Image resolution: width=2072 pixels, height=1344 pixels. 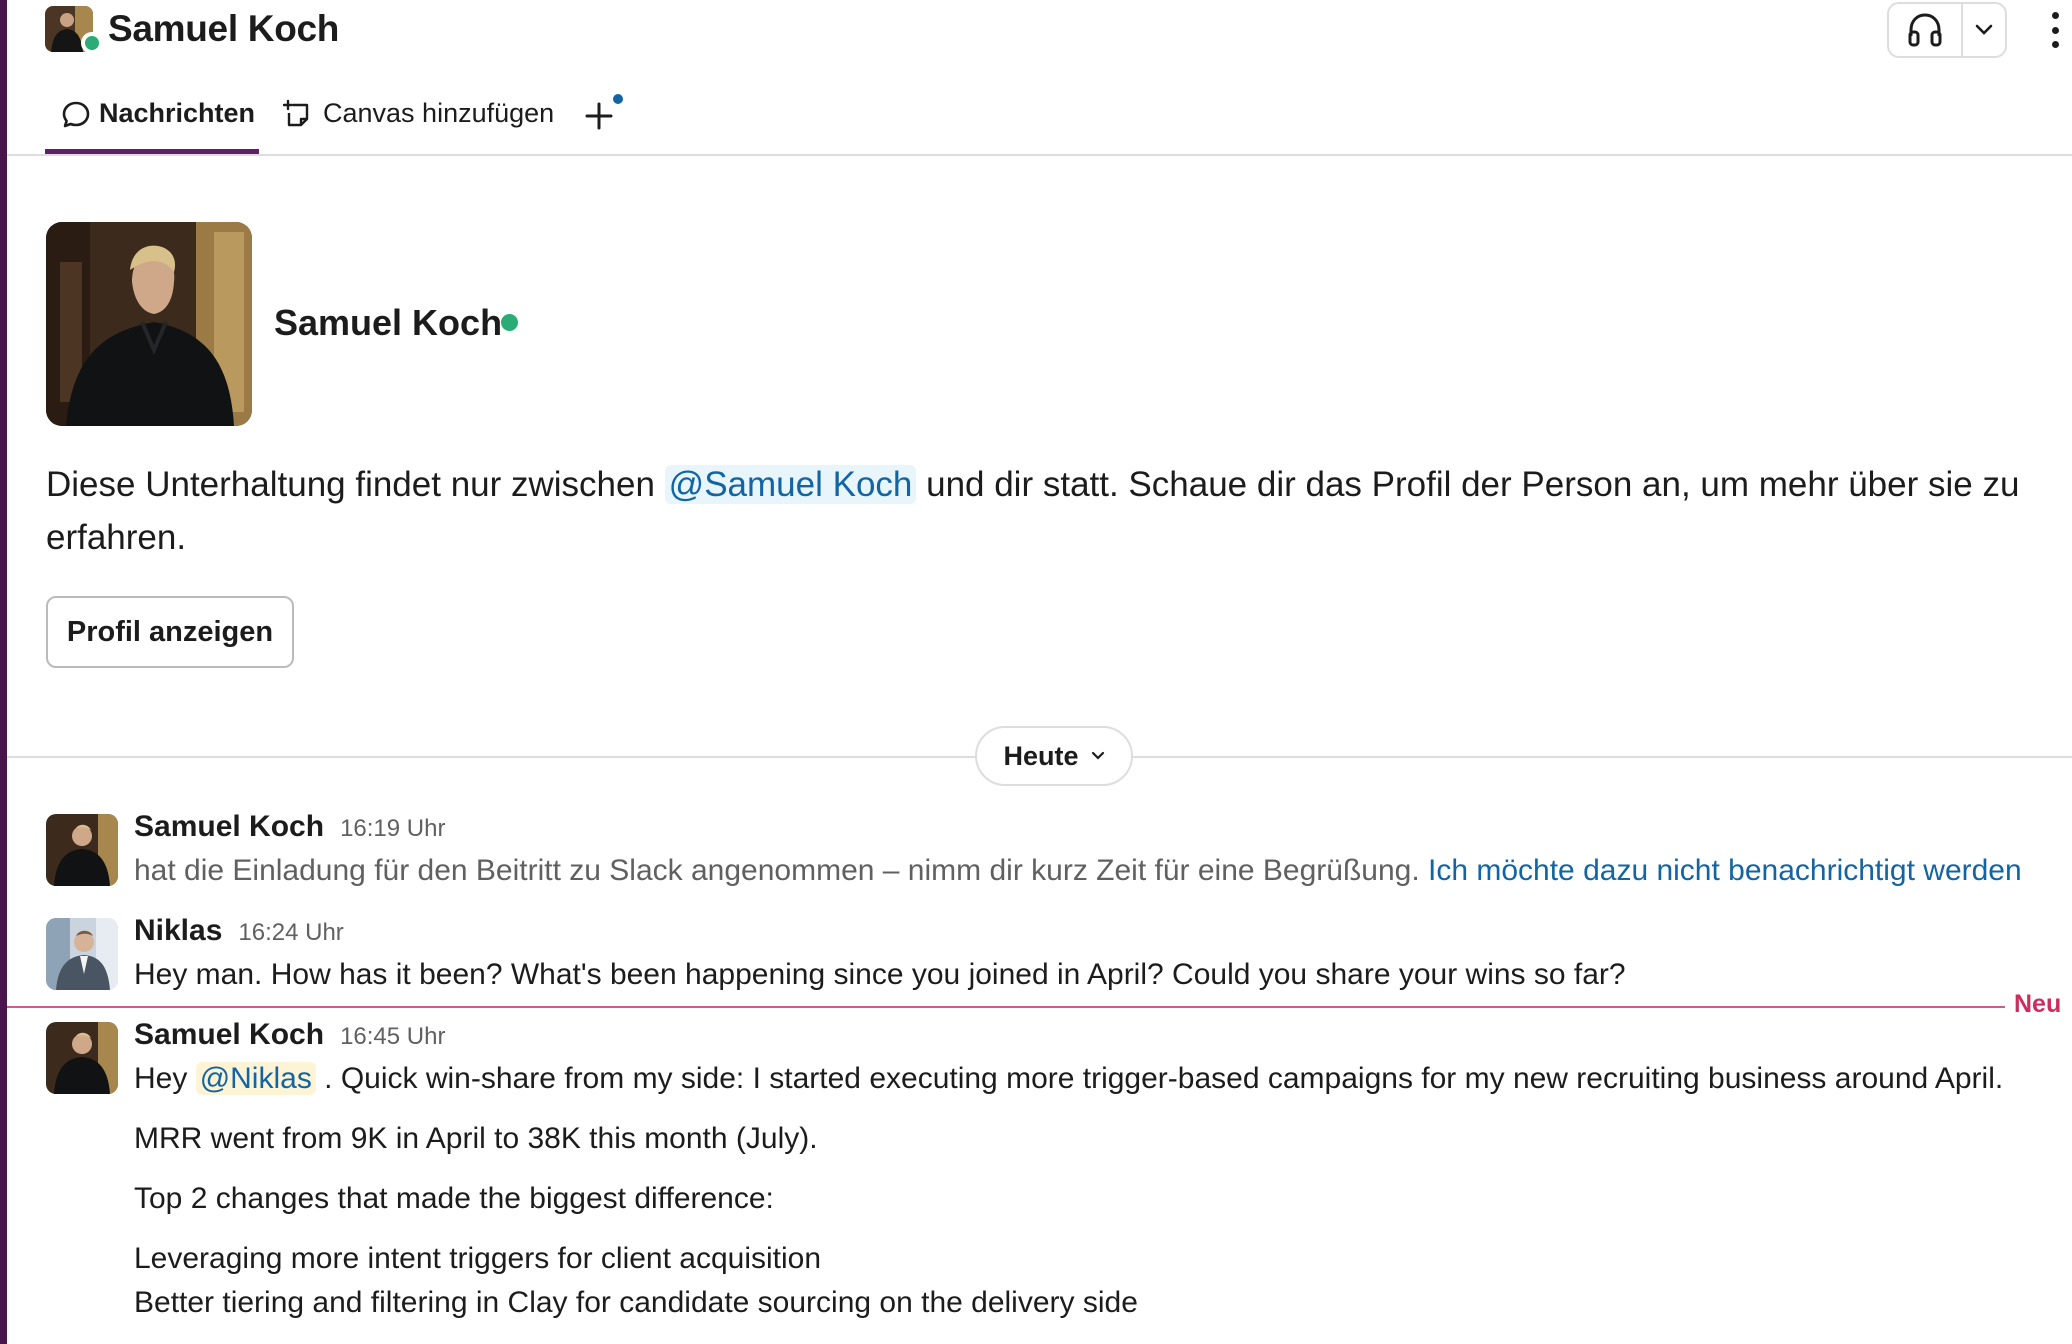 I want to click on presence-indicator, so click(x=92, y=43).